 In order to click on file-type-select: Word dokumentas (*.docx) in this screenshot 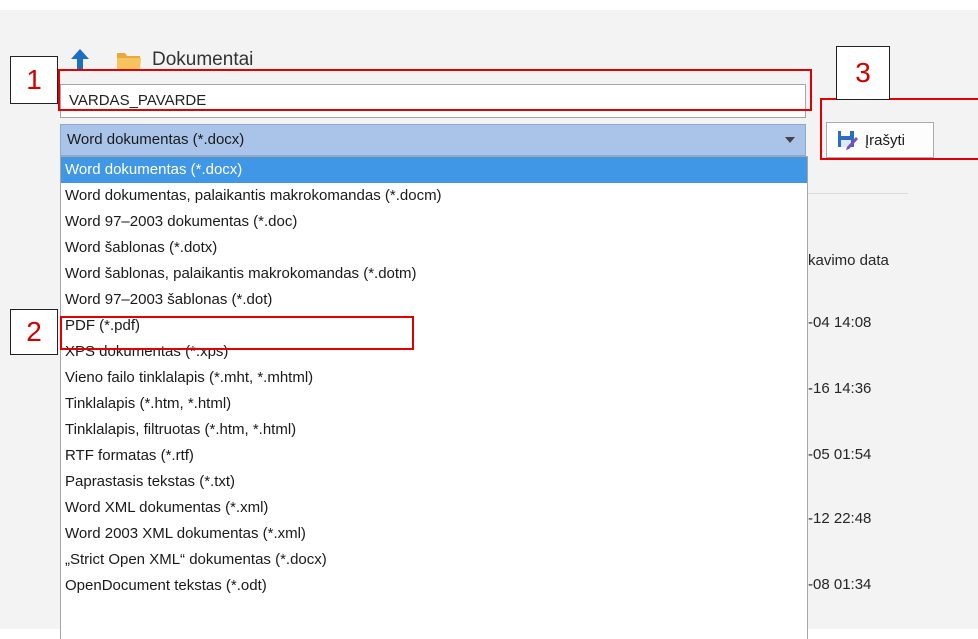, I will do `click(433, 140)`.